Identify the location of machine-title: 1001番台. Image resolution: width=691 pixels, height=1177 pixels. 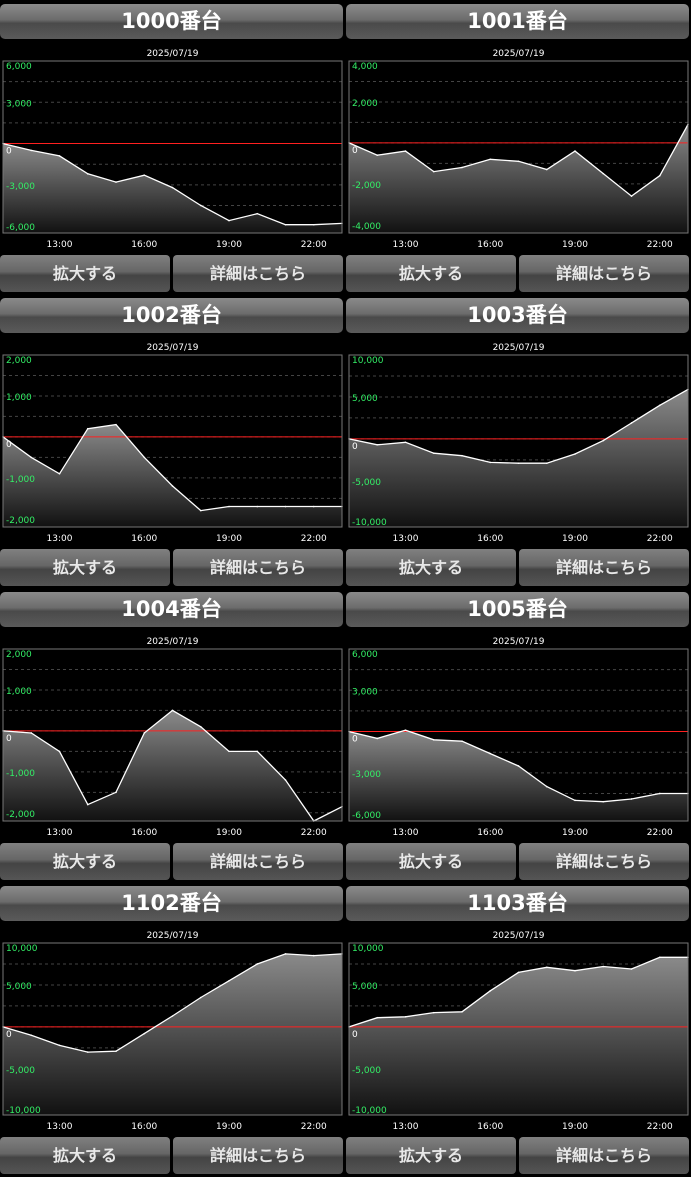
(517, 21).